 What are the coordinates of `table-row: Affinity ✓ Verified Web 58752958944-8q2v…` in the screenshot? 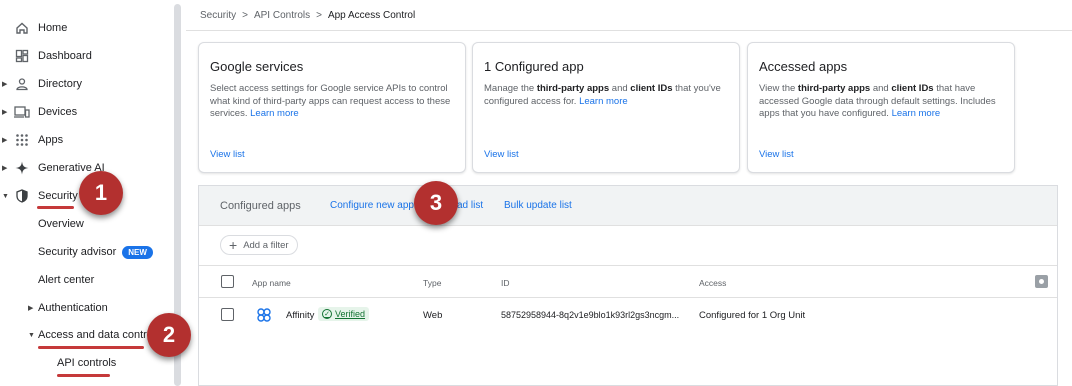 It's located at (628, 315).